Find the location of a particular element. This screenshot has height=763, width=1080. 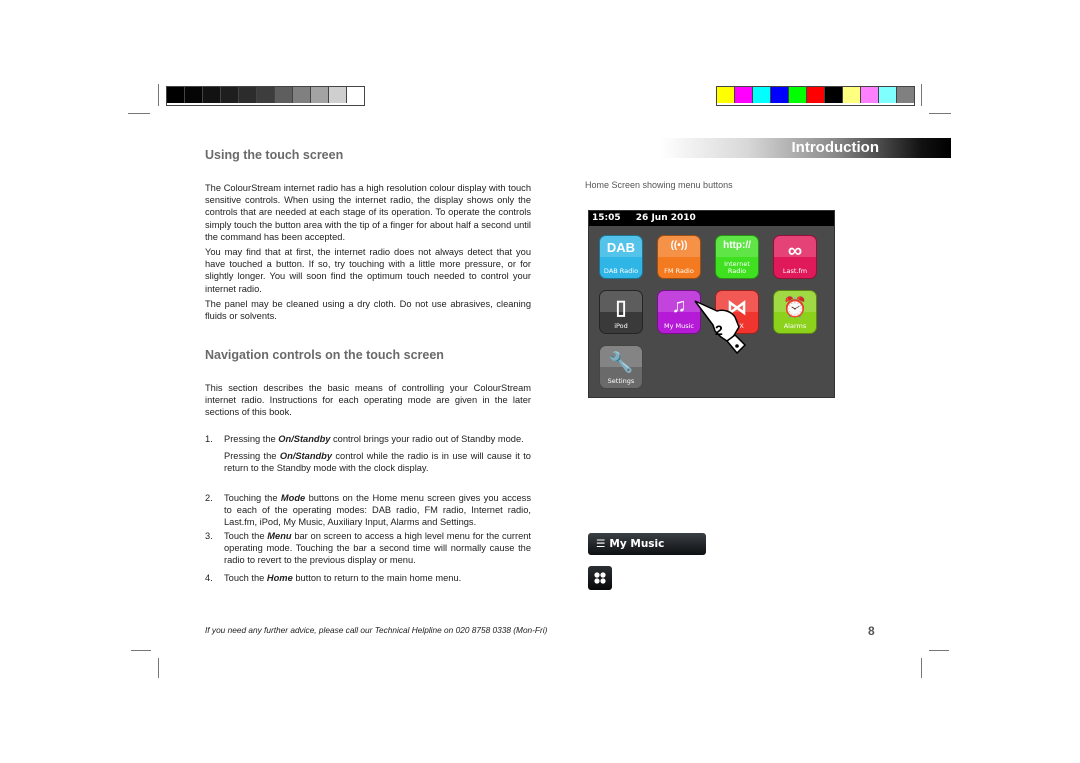

alarm-clock-icon: ⏰ is located at coordinates (795, 308).